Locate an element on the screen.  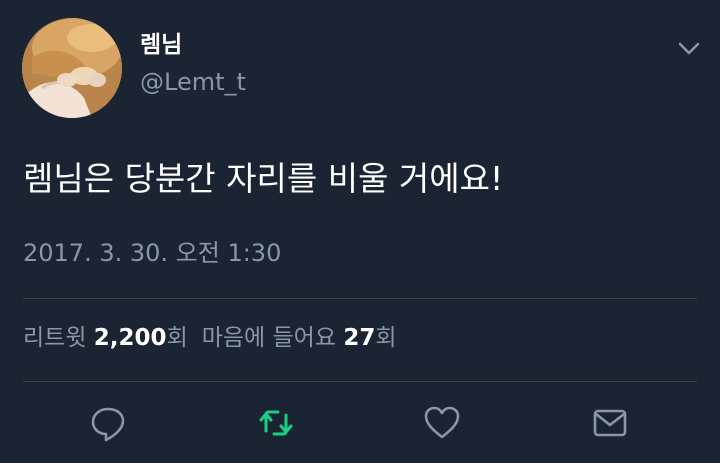
avatar-cat-photo-icon is located at coordinates (72, 68).